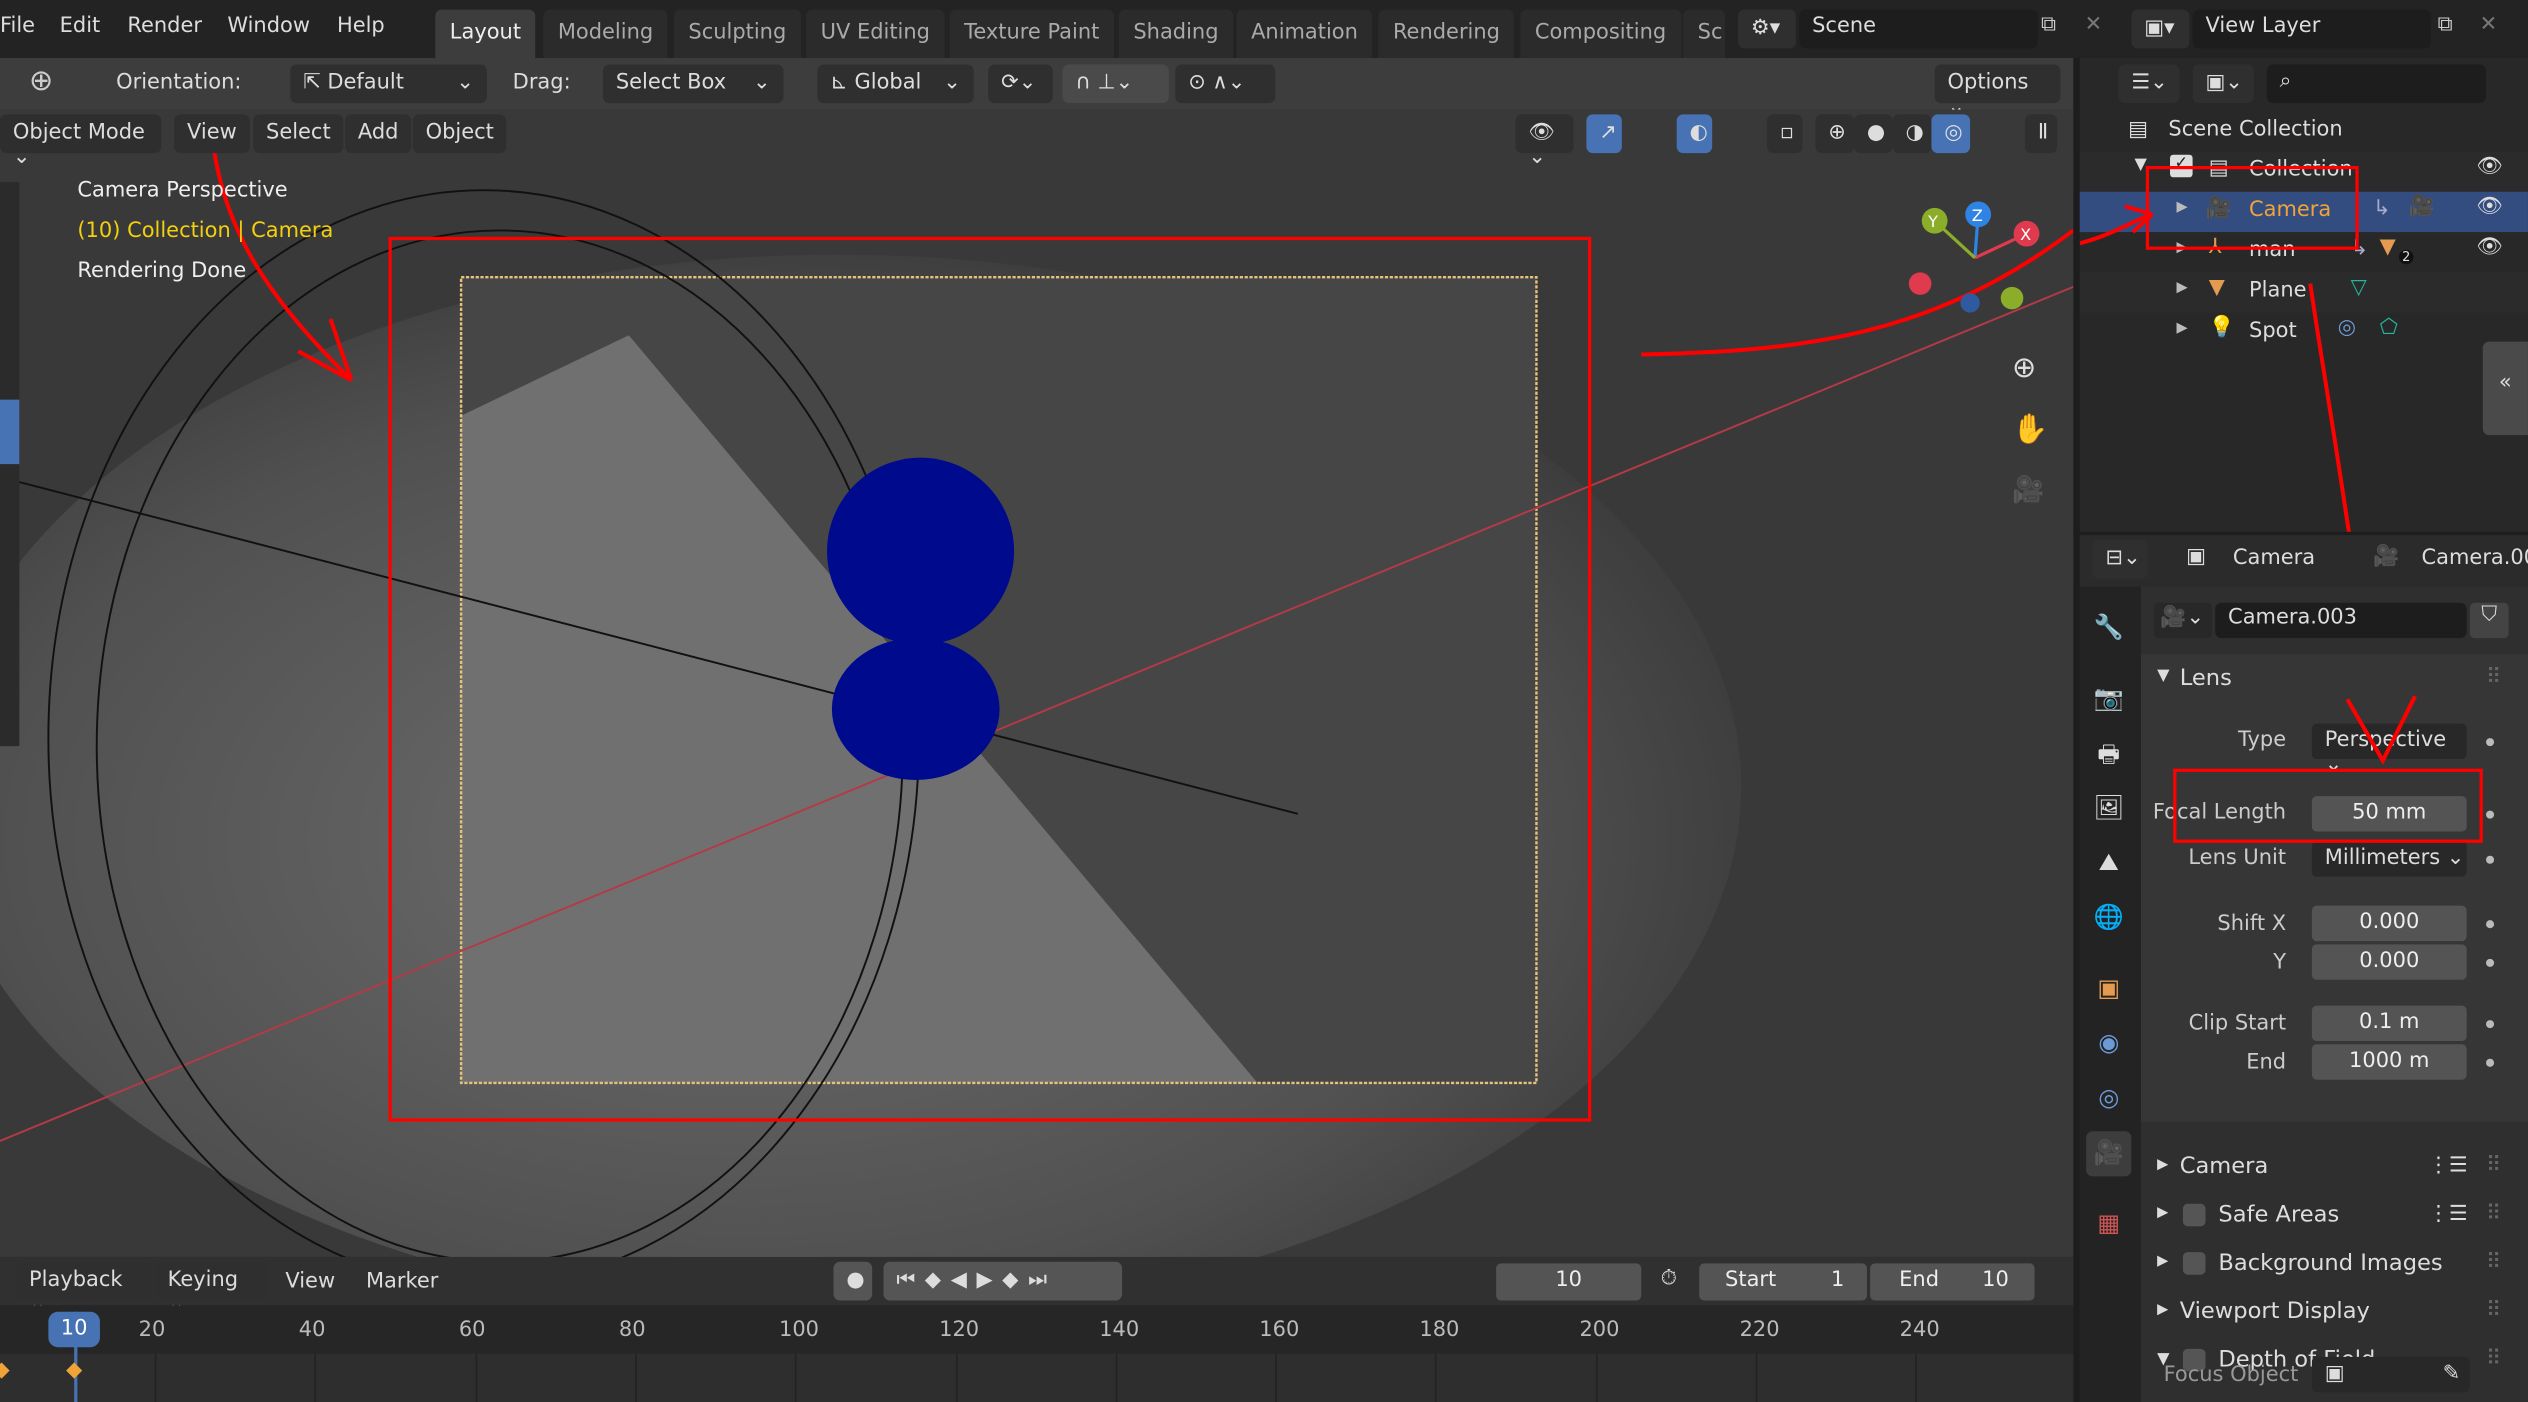 The width and height of the screenshot is (2528, 1402). What do you see at coordinates (459, 134) in the screenshot?
I see `menu-object: Object` at bounding box center [459, 134].